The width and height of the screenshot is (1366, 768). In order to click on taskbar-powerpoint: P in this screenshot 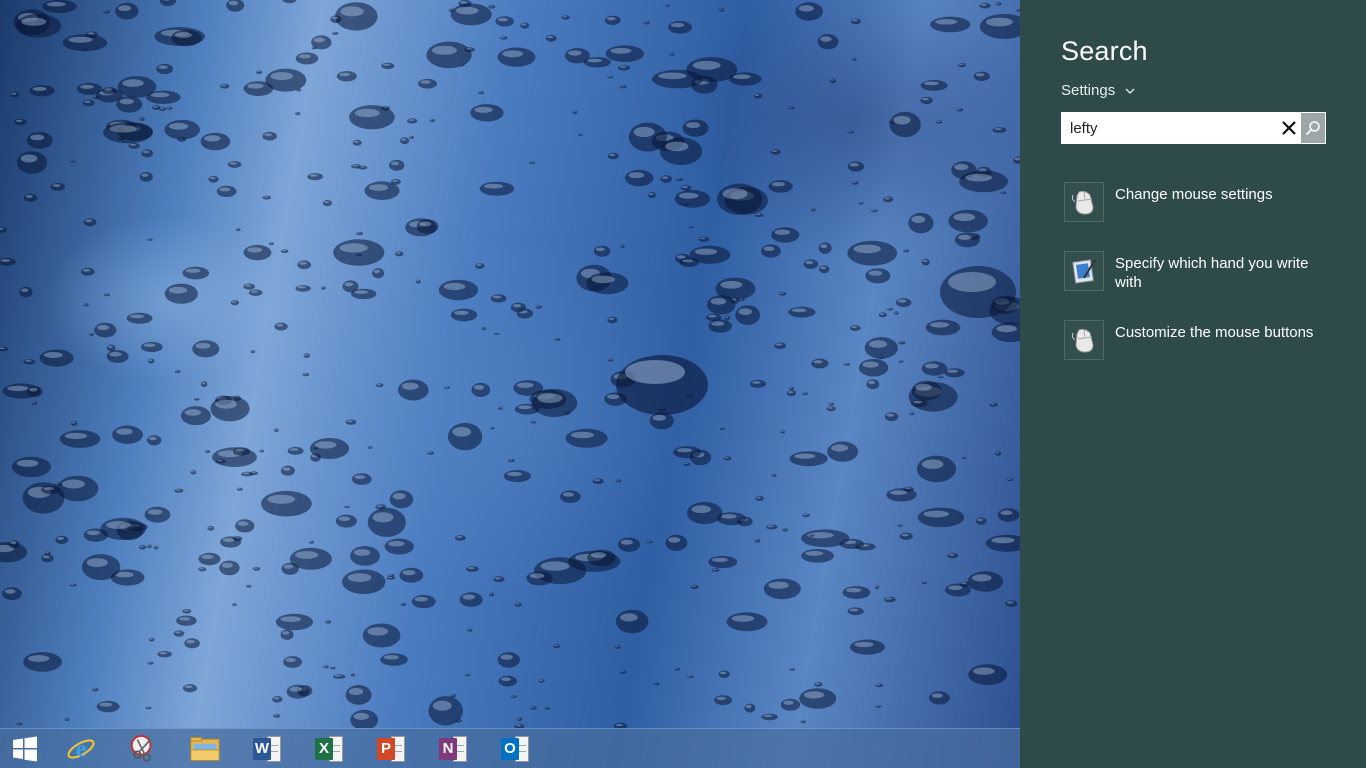, I will do `click(391, 748)`.